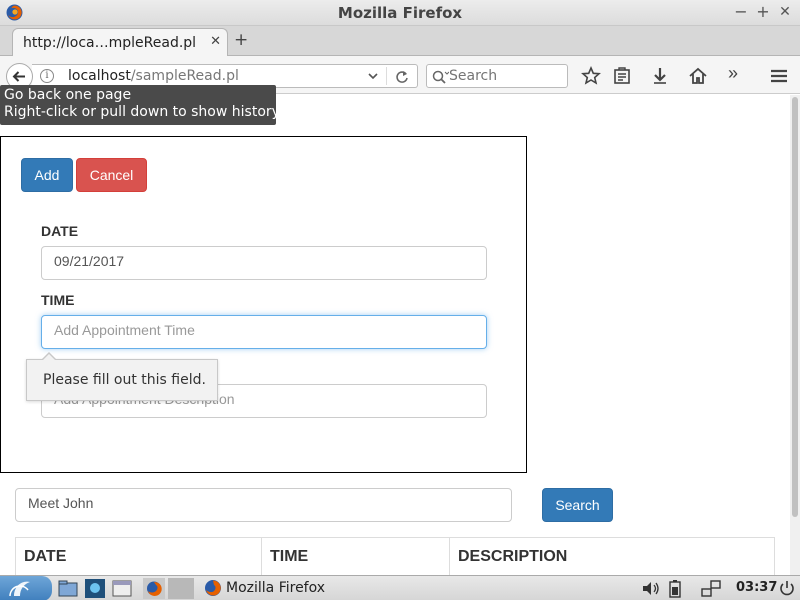 This screenshot has width=800, height=600. Describe the element at coordinates (213, 588) in the screenshot. I see `firefox-task-icon` at that location.